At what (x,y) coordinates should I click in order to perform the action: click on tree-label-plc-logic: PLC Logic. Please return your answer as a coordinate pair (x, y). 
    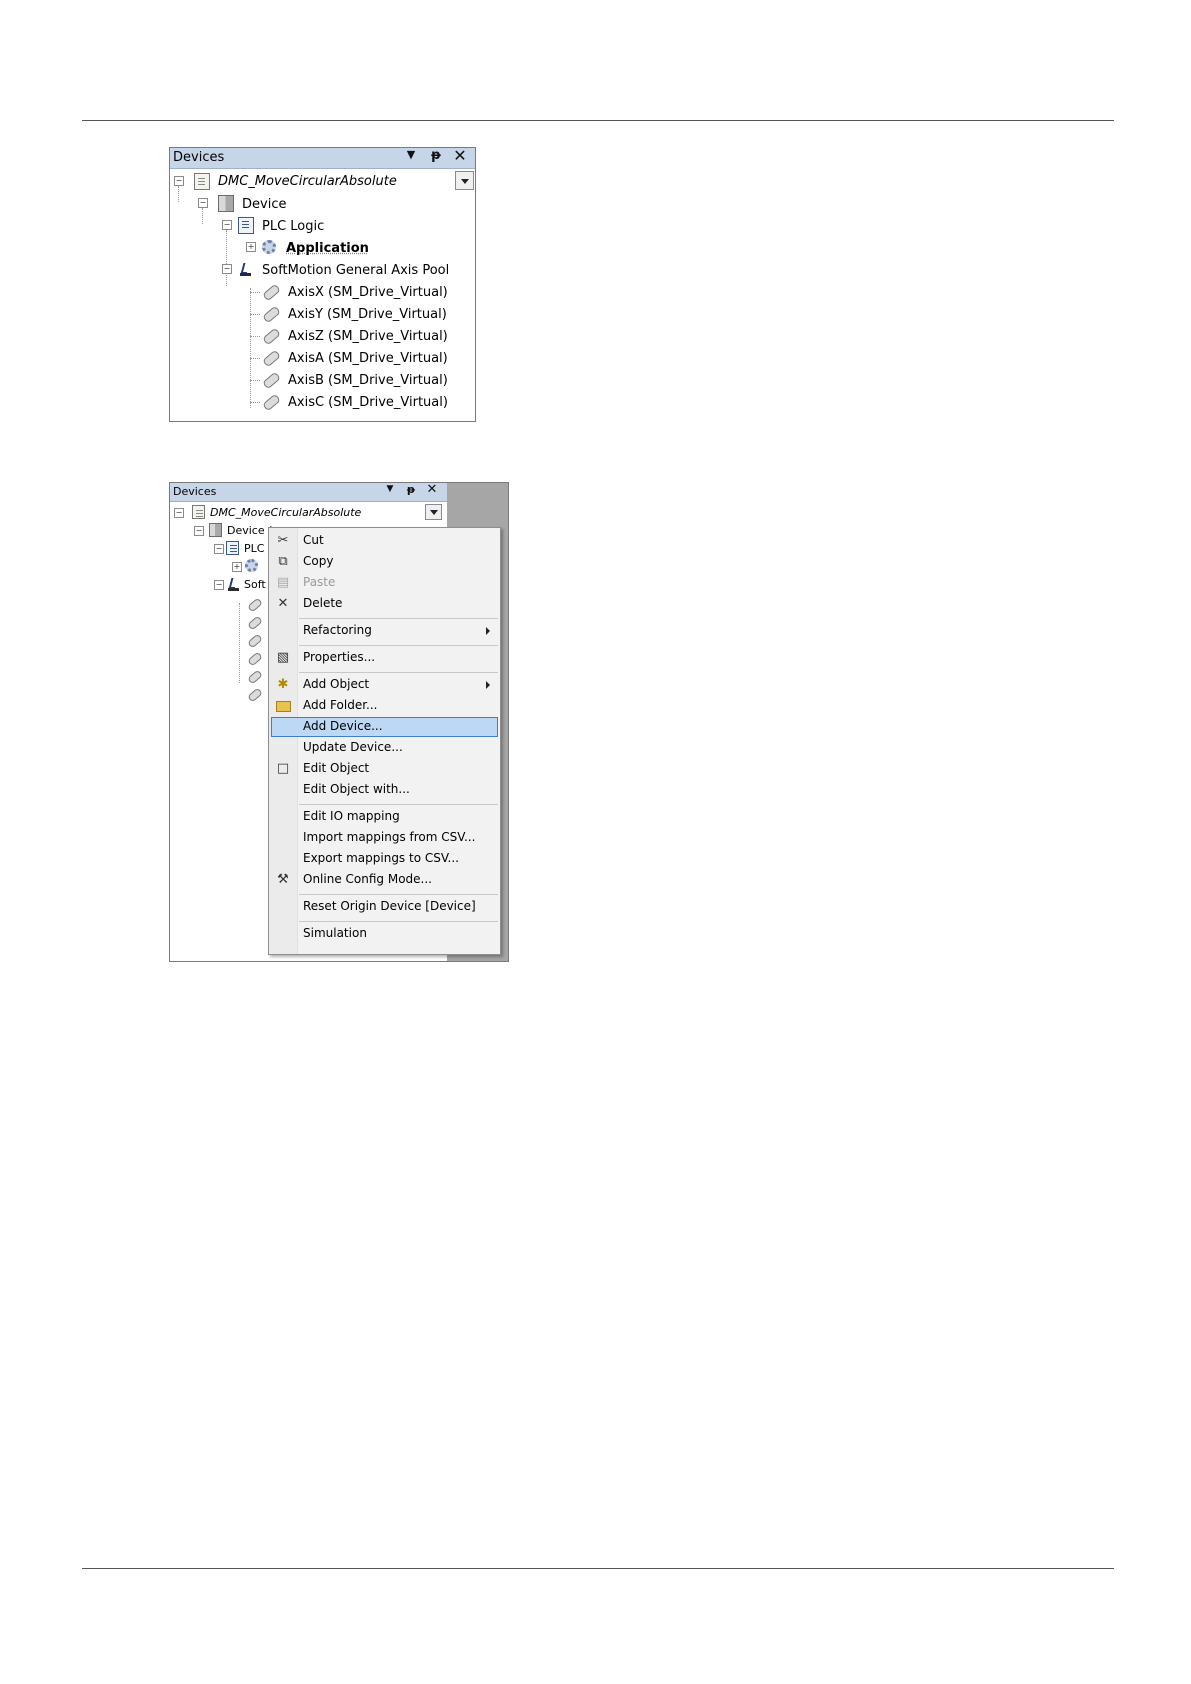
    Looking at the image, I should click on (293, 226).